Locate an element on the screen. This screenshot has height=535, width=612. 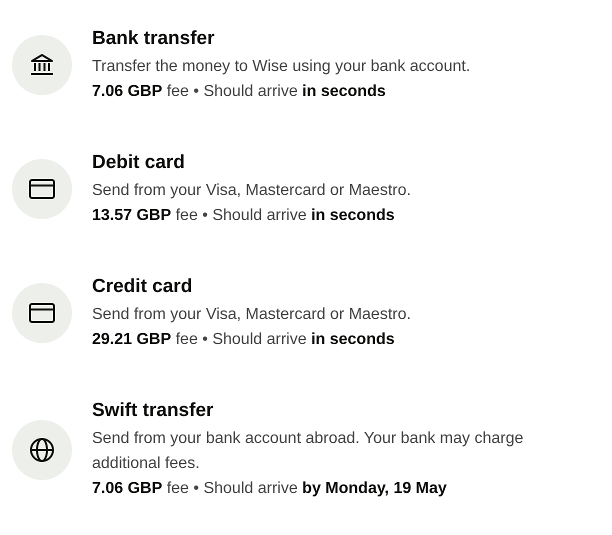
option-title: Bank transfer is located at coordinates (154, 39).